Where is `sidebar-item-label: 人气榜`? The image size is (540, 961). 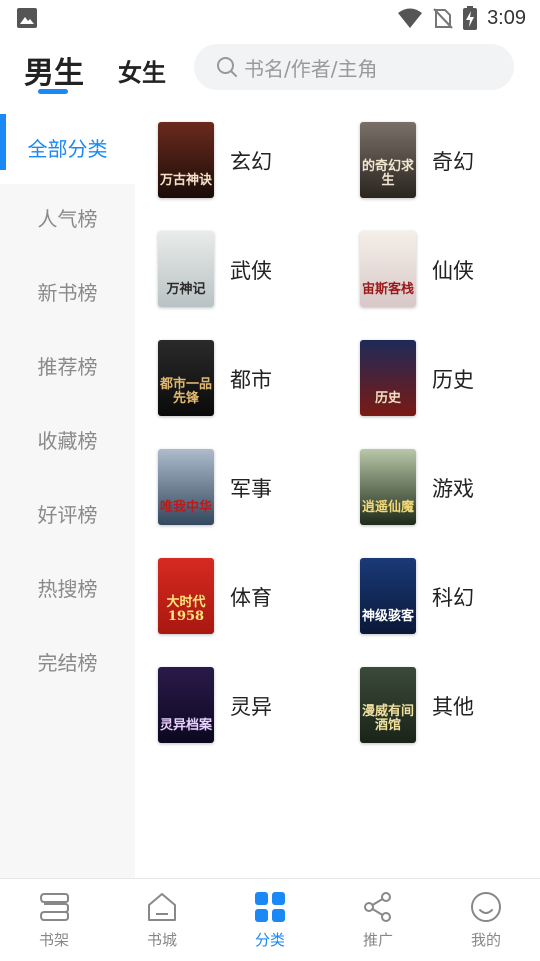 sidebar-item-label: 人气榜 is located at coordinates (67, 218).